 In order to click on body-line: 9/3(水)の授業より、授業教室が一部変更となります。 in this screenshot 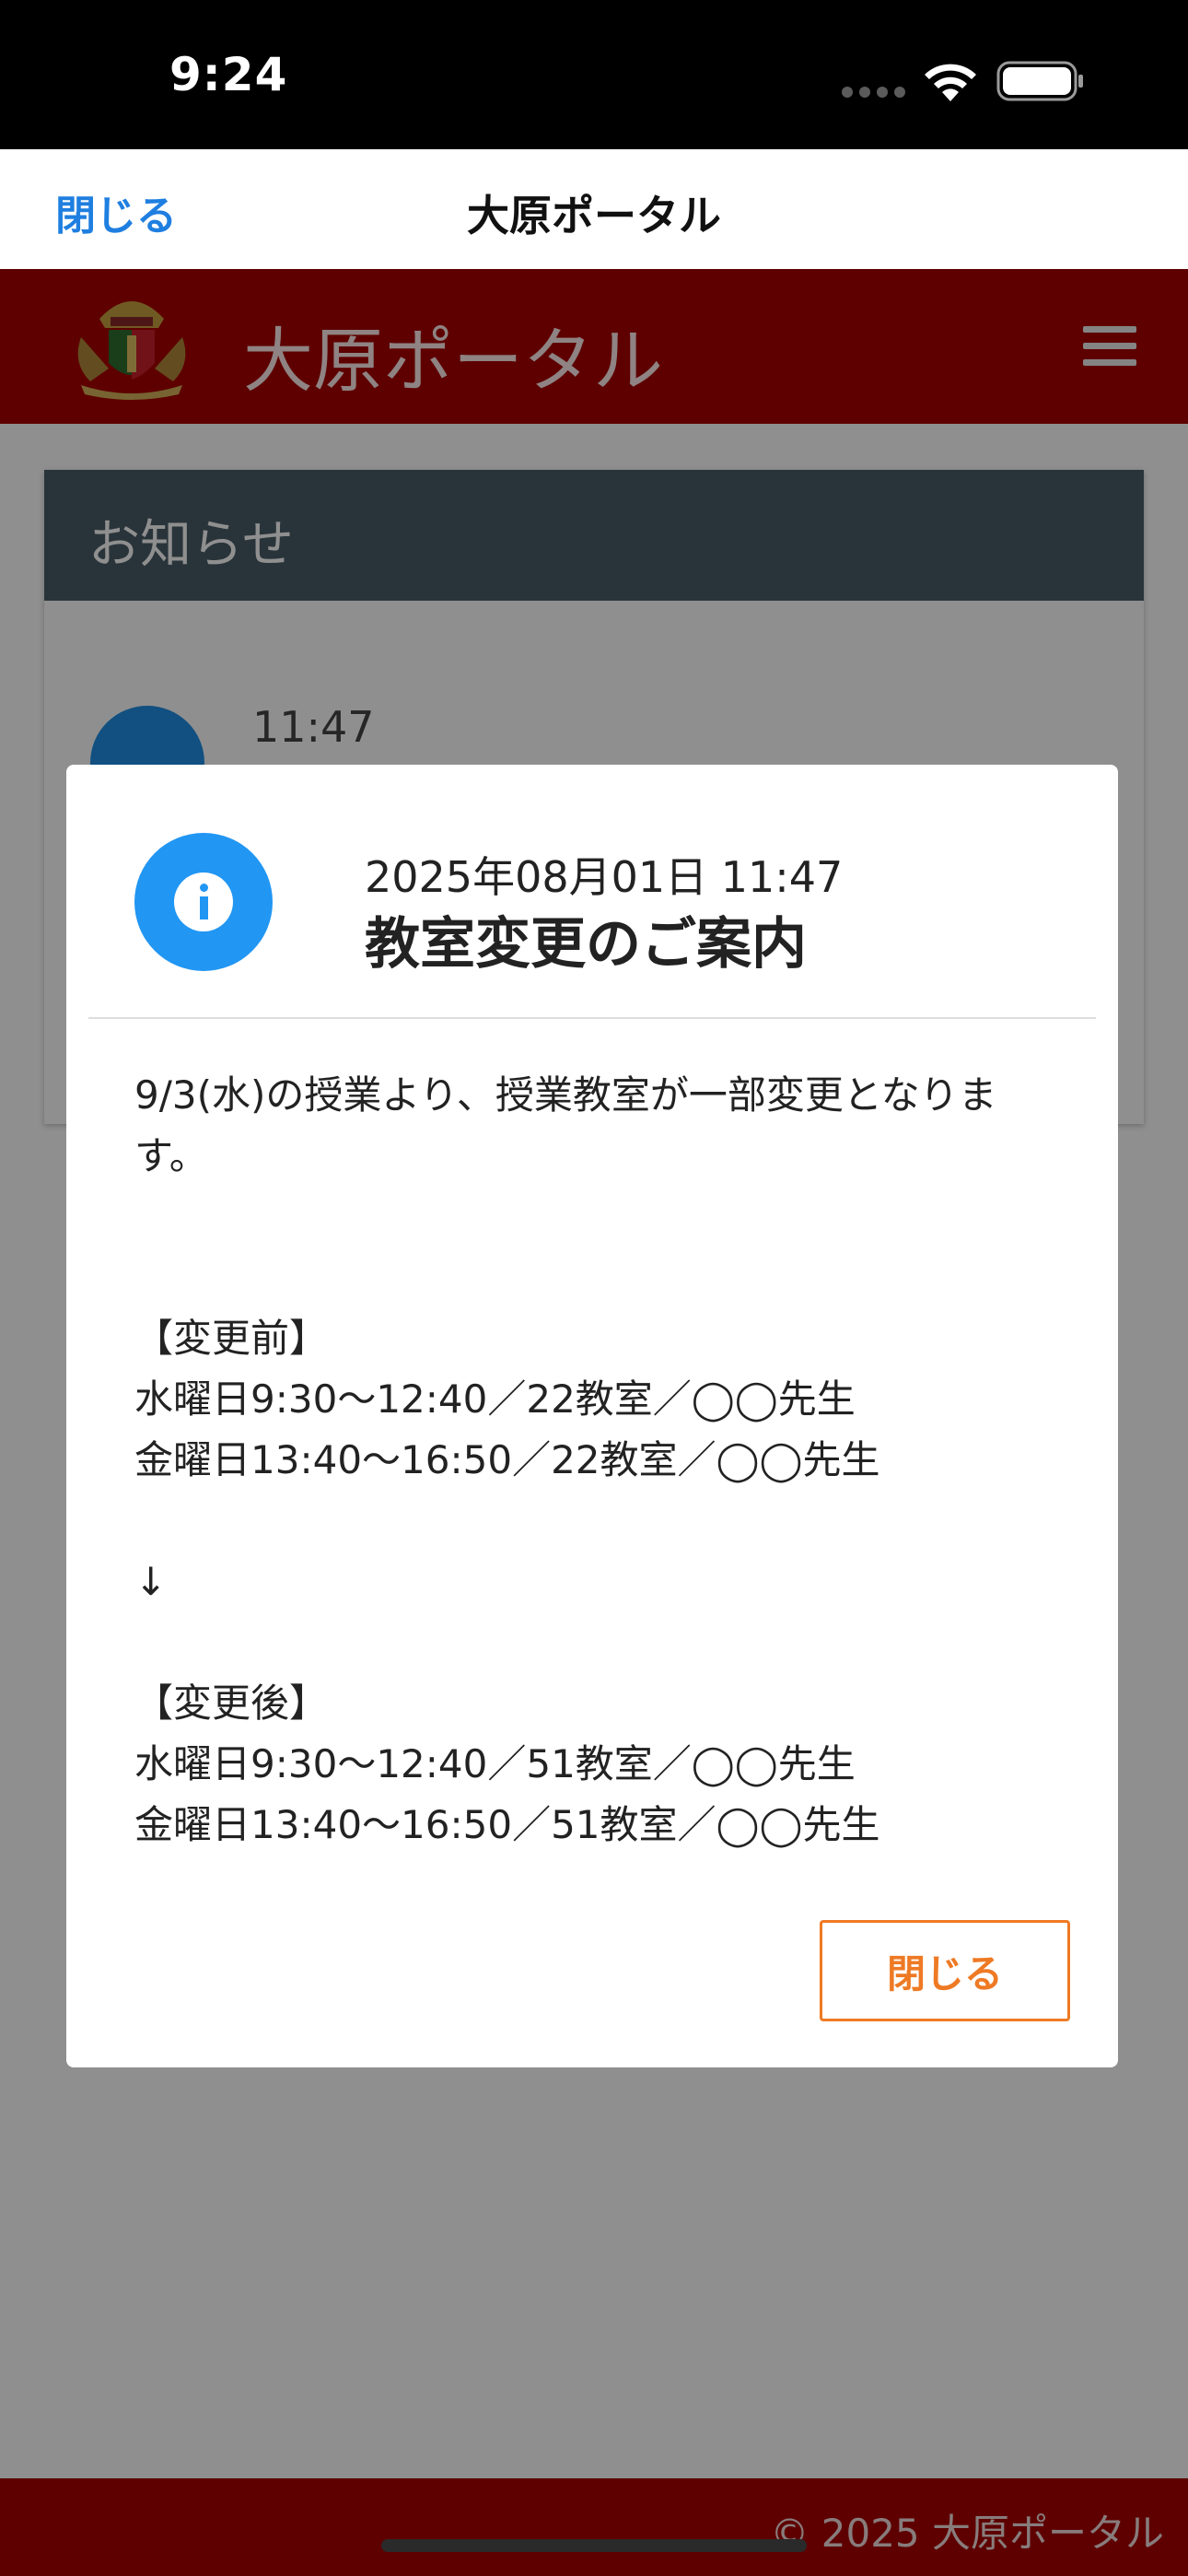, I will do `click(565, 1125)`.